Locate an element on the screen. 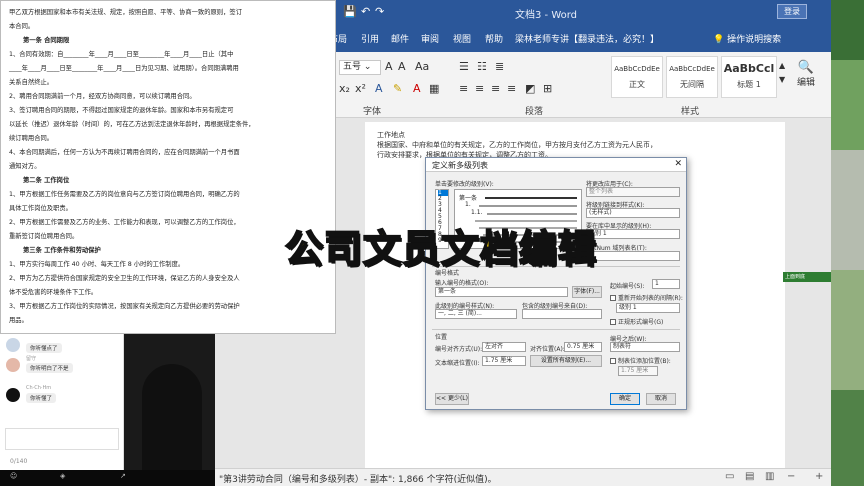 The image size is (864, 486). tab-custom: 梁林老师专讲【翻录违法，必究！】 is located at coordinates (587, 38).